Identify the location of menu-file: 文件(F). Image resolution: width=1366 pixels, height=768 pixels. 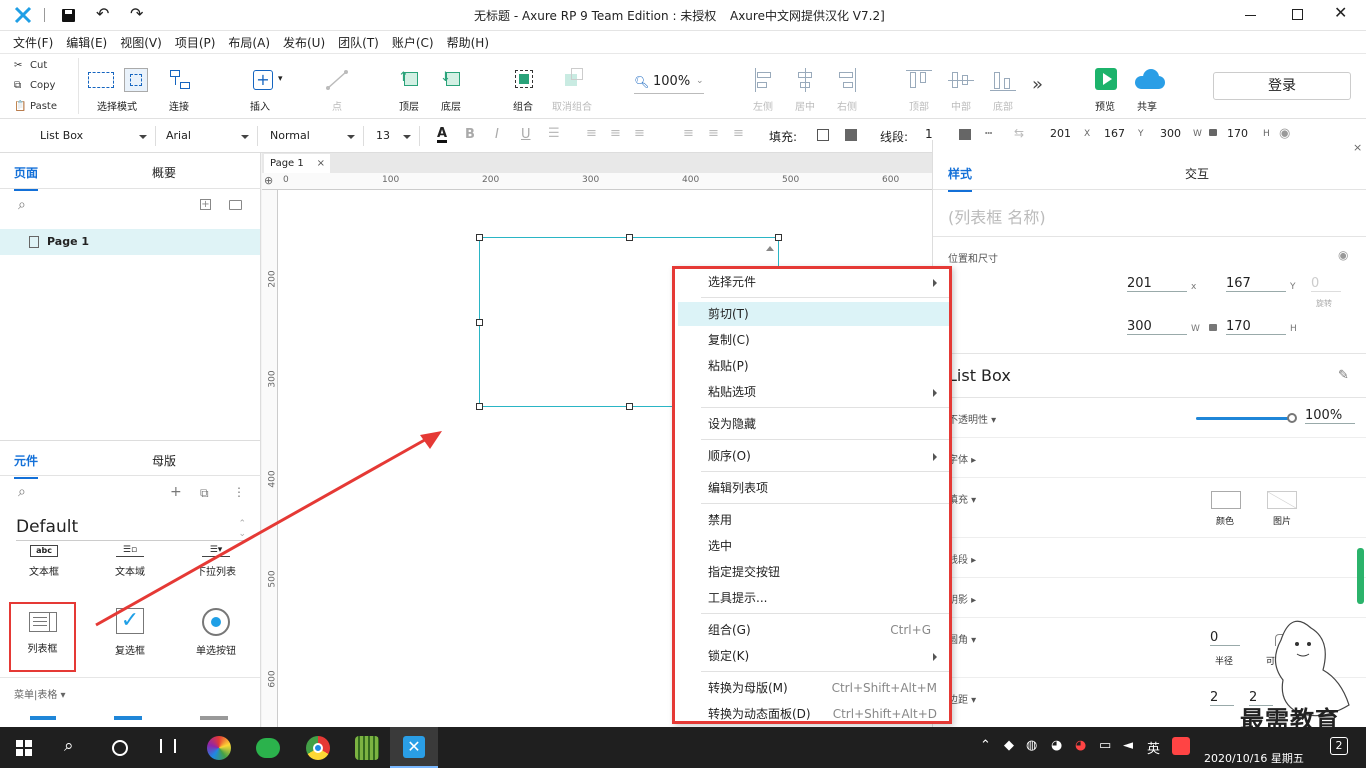
(26, 41).